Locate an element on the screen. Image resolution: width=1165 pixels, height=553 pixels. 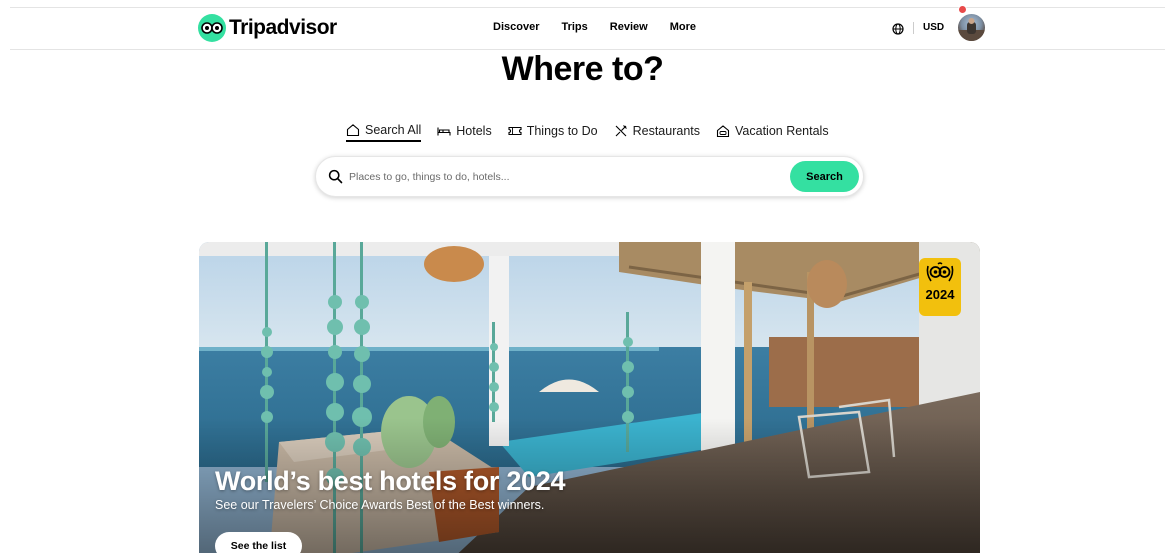
tab-hotels: Hotels is located at coordinates (464, 131).